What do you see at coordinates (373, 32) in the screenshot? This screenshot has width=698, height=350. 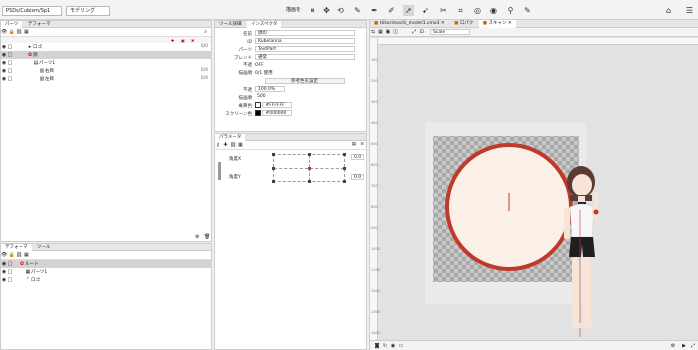 I see `flip-icon: ⇆` at bounding box center [373, 32].